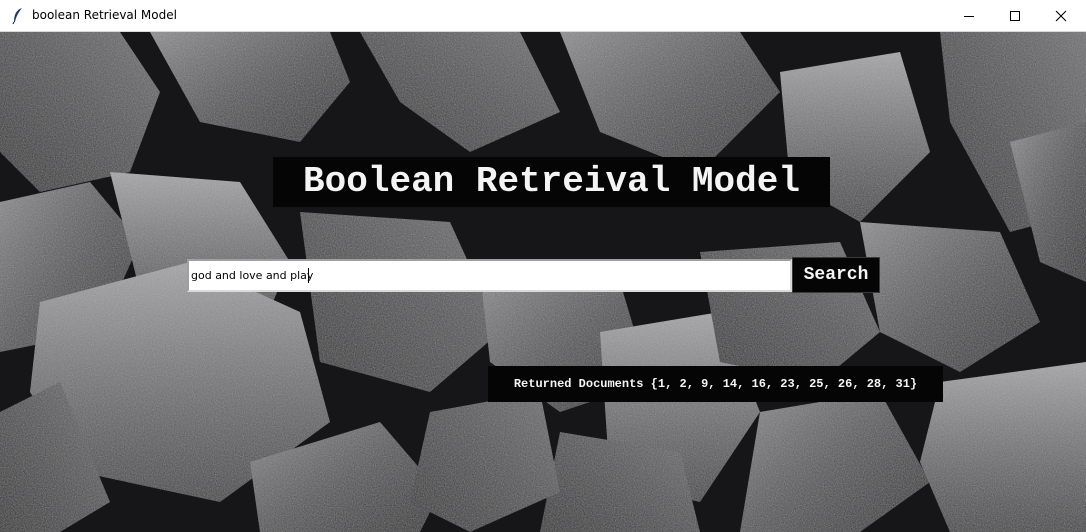  What do you see at coordinates (489, 275) in the screenshot?
I see `search-input` at bounding box center [489, 275].